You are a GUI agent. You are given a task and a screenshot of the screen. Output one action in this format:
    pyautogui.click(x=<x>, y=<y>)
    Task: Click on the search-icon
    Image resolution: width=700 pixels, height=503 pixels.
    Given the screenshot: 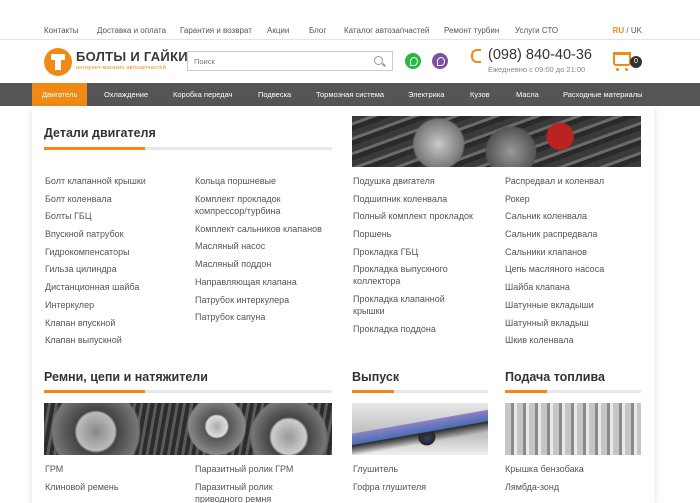 What is the action you would take?
    pyautogui.click(x=378, y=60)
    